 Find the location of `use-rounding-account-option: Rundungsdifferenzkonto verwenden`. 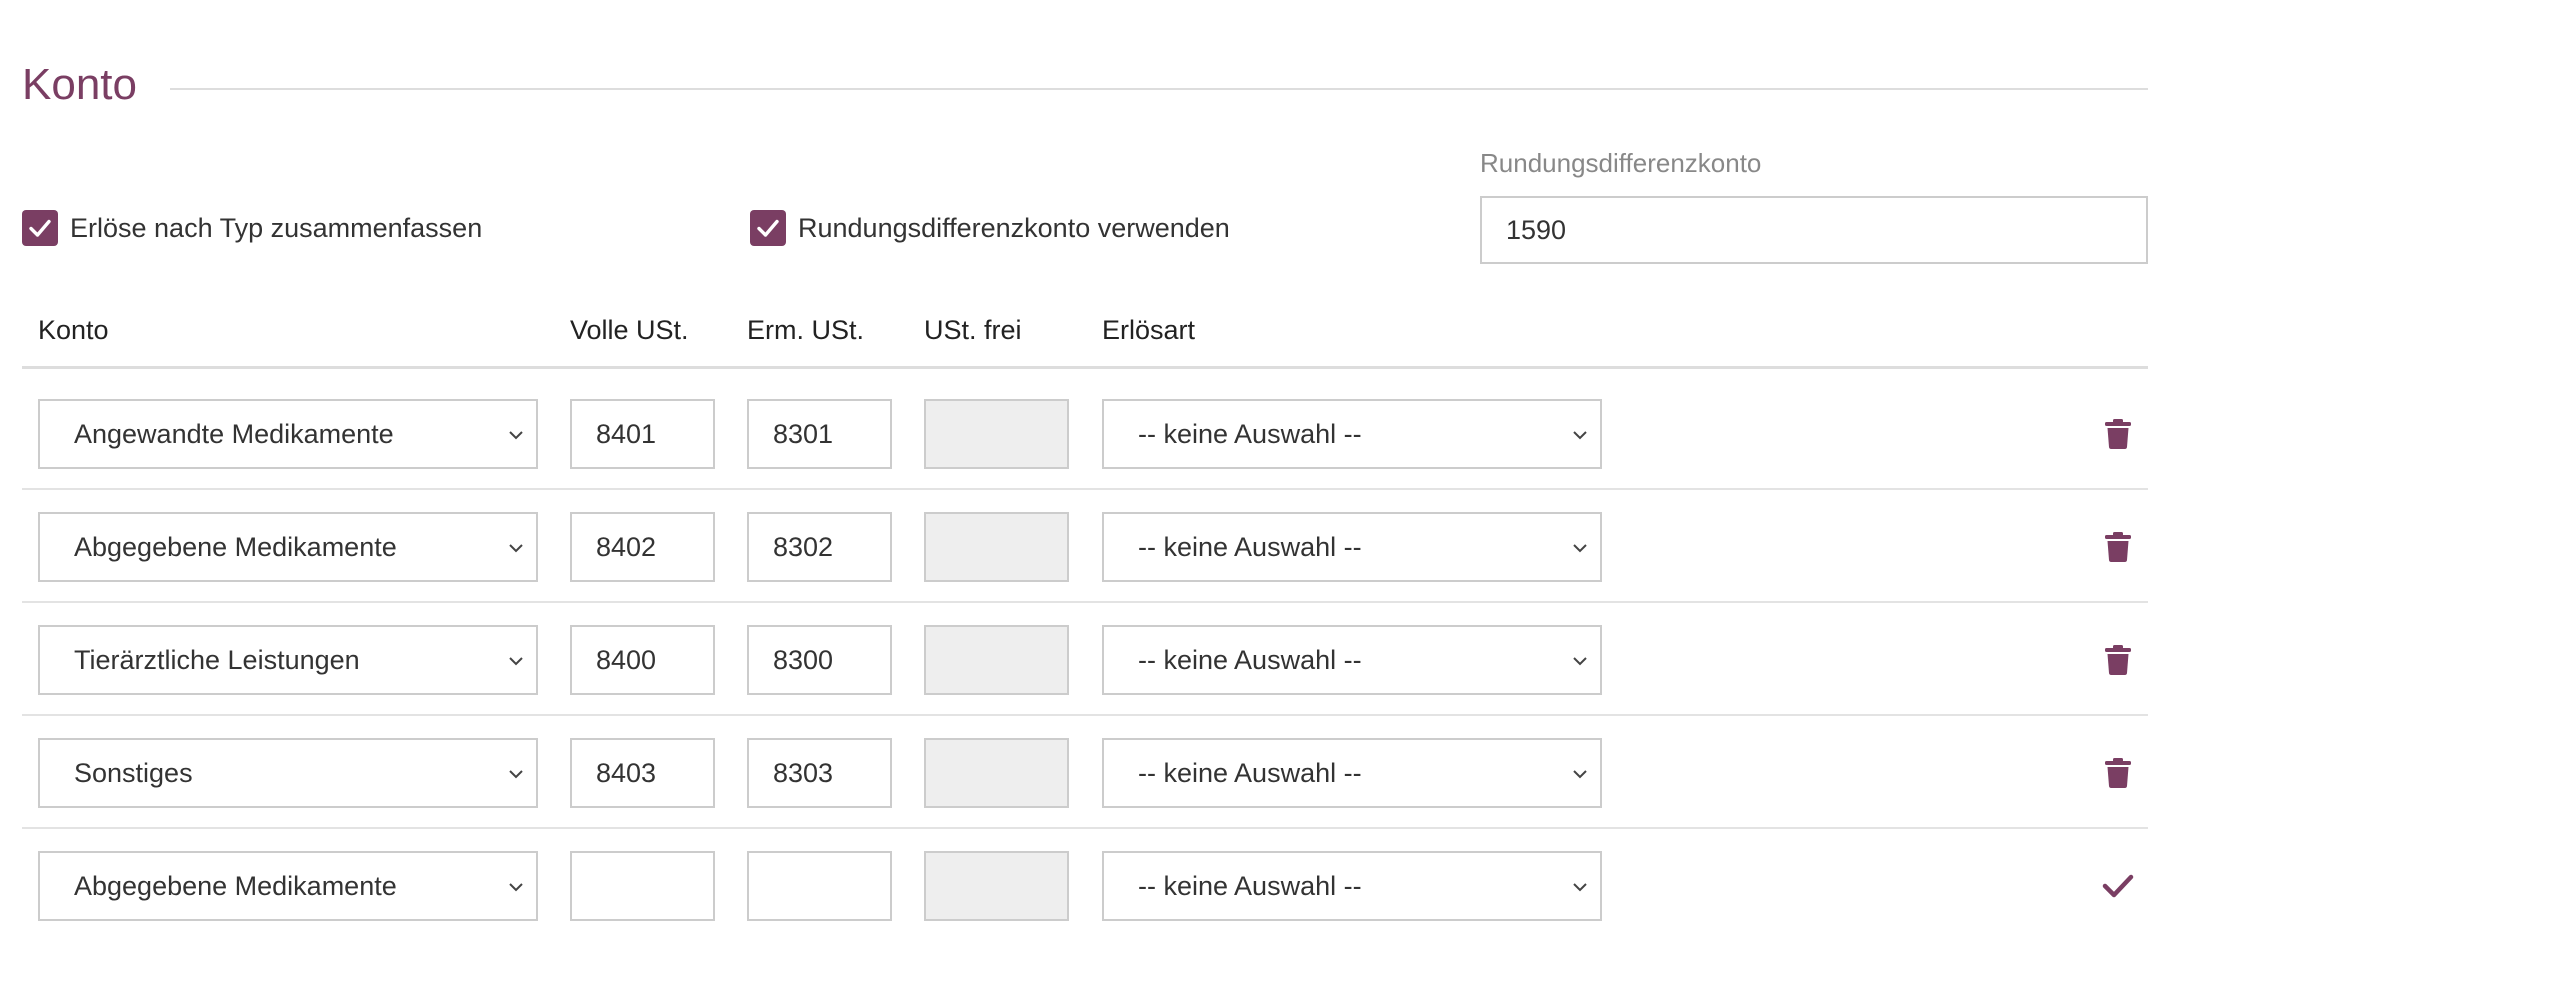

use-rounding-account-option: Rundungsdifferenzkonto verwenden is located at coordinates (990, 228).